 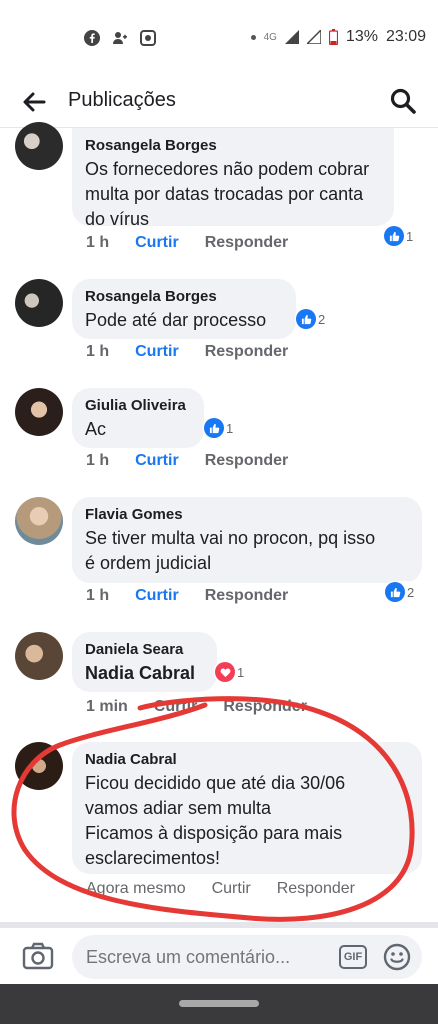 What do you see at coordinates (224, 194) in the screenshot?
I see `comment-line: multa por datas trocadas por canta` at bounding box center [224, 194].